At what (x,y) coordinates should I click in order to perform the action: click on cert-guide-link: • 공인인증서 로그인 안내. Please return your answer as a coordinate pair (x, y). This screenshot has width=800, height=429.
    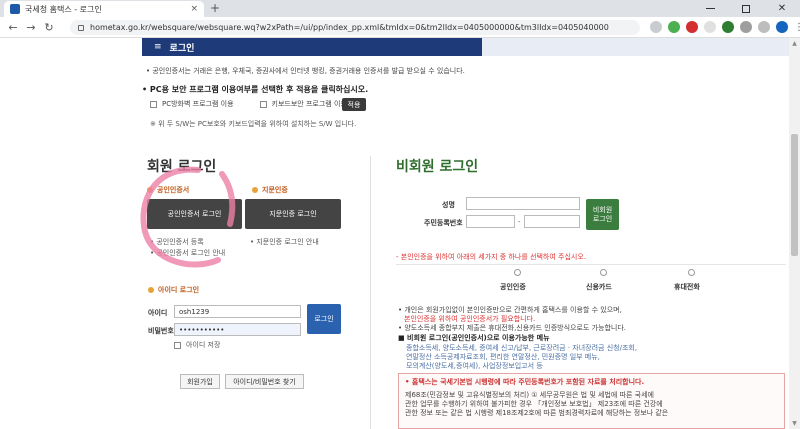
    Looking at the image, I should click on (187, 253).